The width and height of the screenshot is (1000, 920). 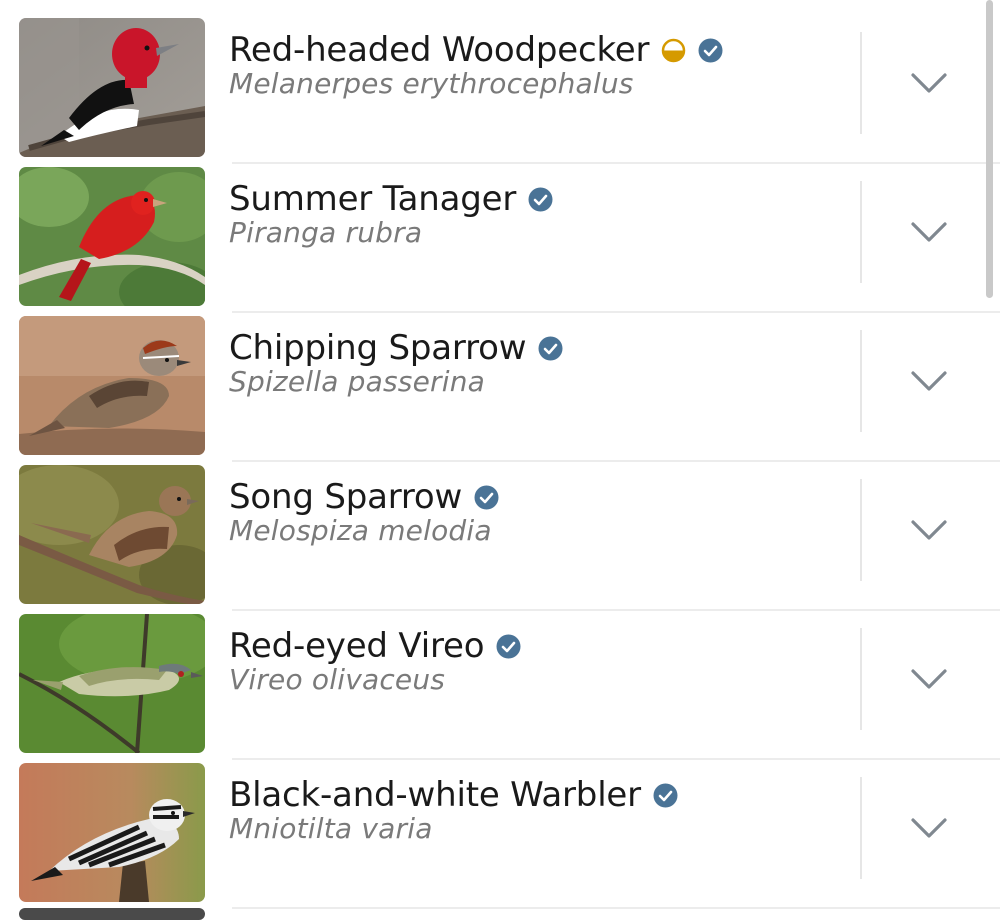 What do you see at coordinates (346, 497) in the screenshot?
I see `common-name: Song Sparrow` at bounding box center [346, 497].